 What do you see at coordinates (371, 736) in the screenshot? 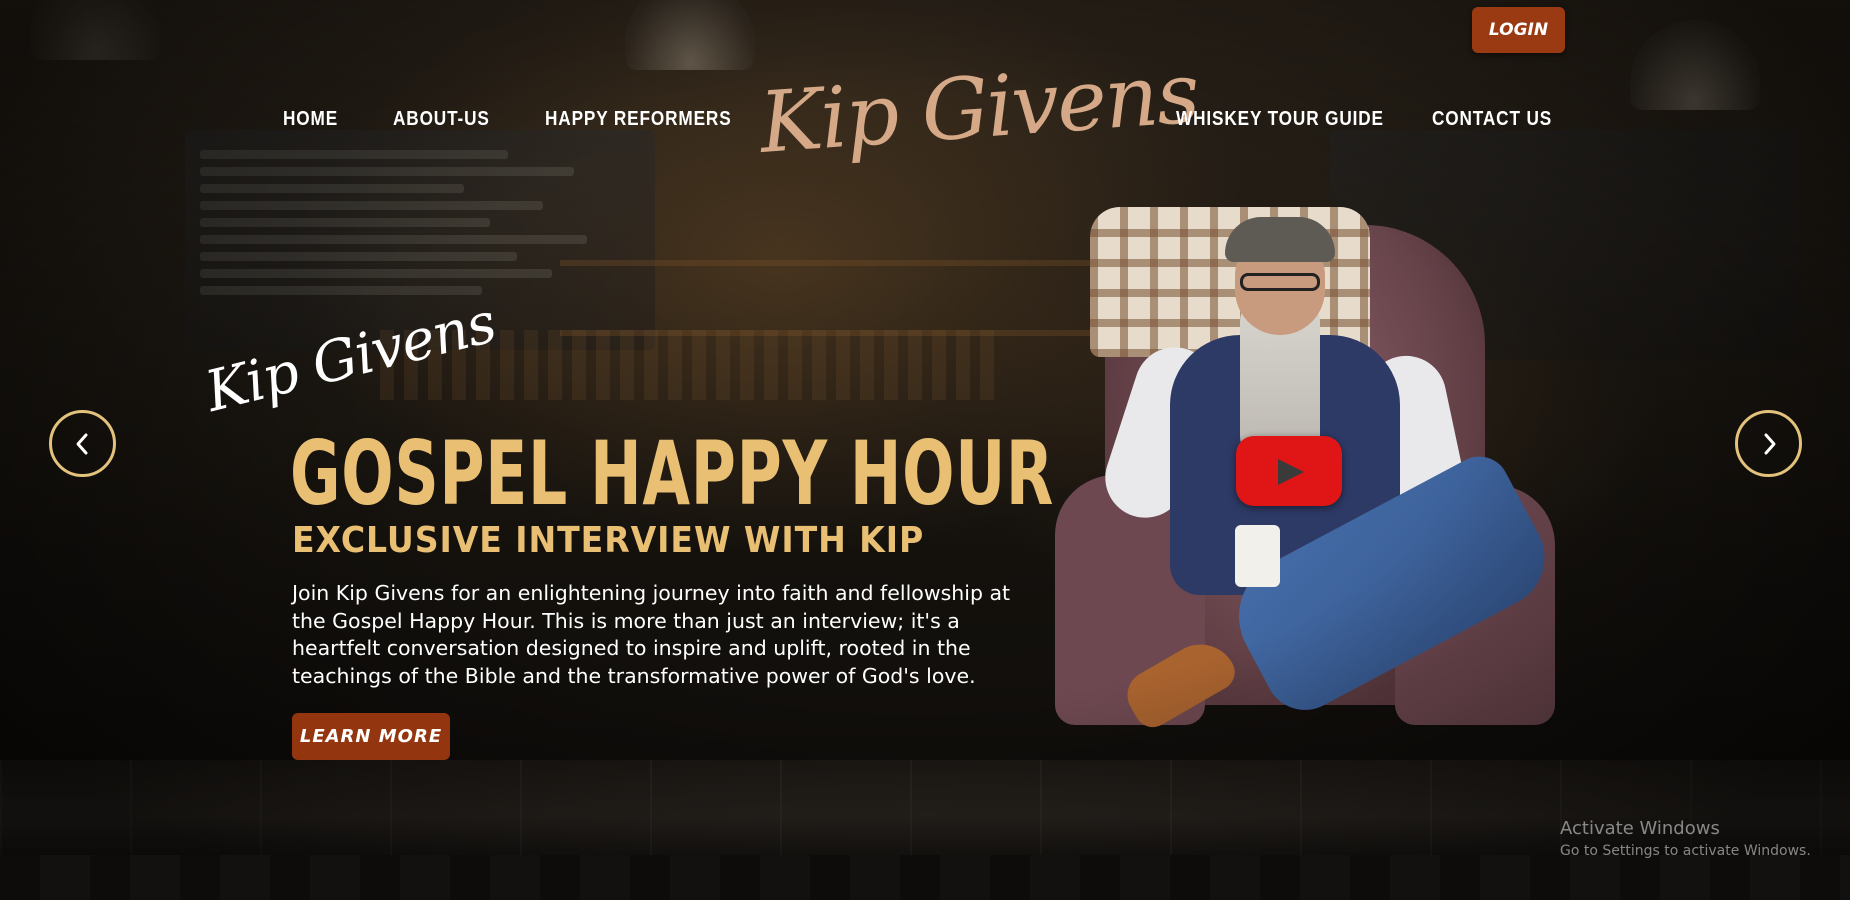
I see `learn-more-button: LEARN MORE` at bounding box center [371, 736].